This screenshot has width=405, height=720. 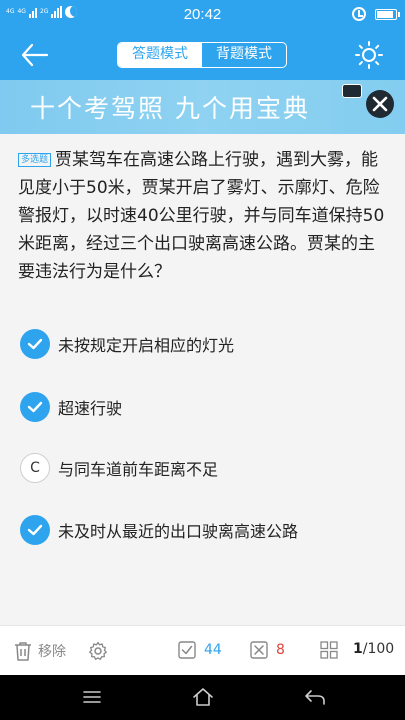 What do you see at coordinates (378, 649) in the screenshot?
I see `page-total: /100` at bounding box center [378, 649].